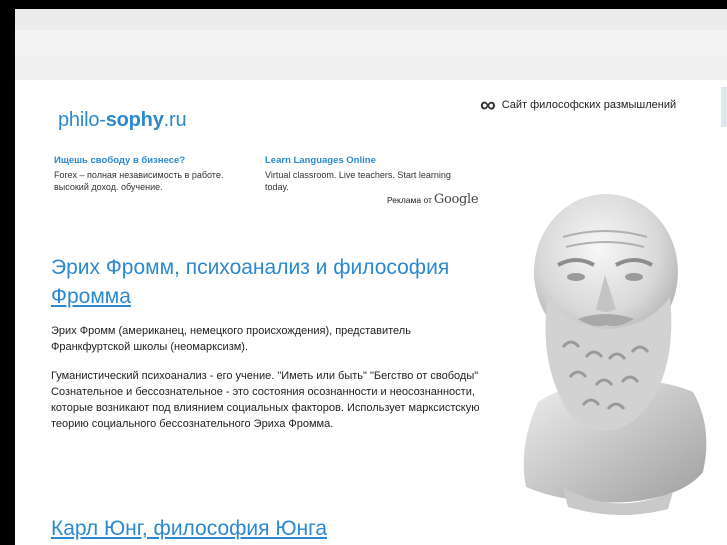 Image resolution: width=727 pixels, height=545 pixels. What do you see at coordinates (724, 107) in the screenshot?
I see `edge-accent` at bounding box center [724, 107].